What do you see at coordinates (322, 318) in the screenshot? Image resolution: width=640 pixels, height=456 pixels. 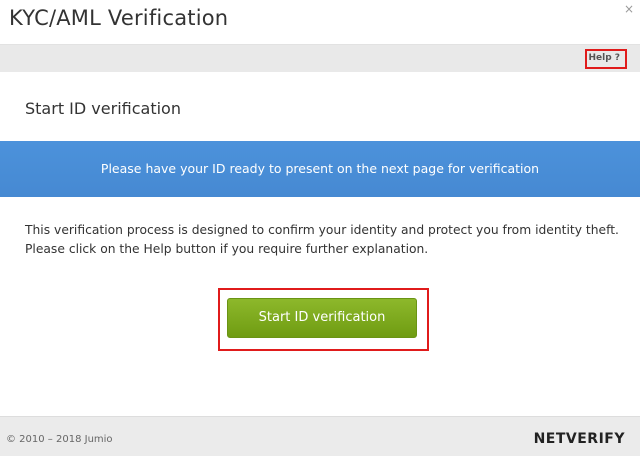 I see `start-id-verification-button: Start ID verification` at bounding box center [322, 318].